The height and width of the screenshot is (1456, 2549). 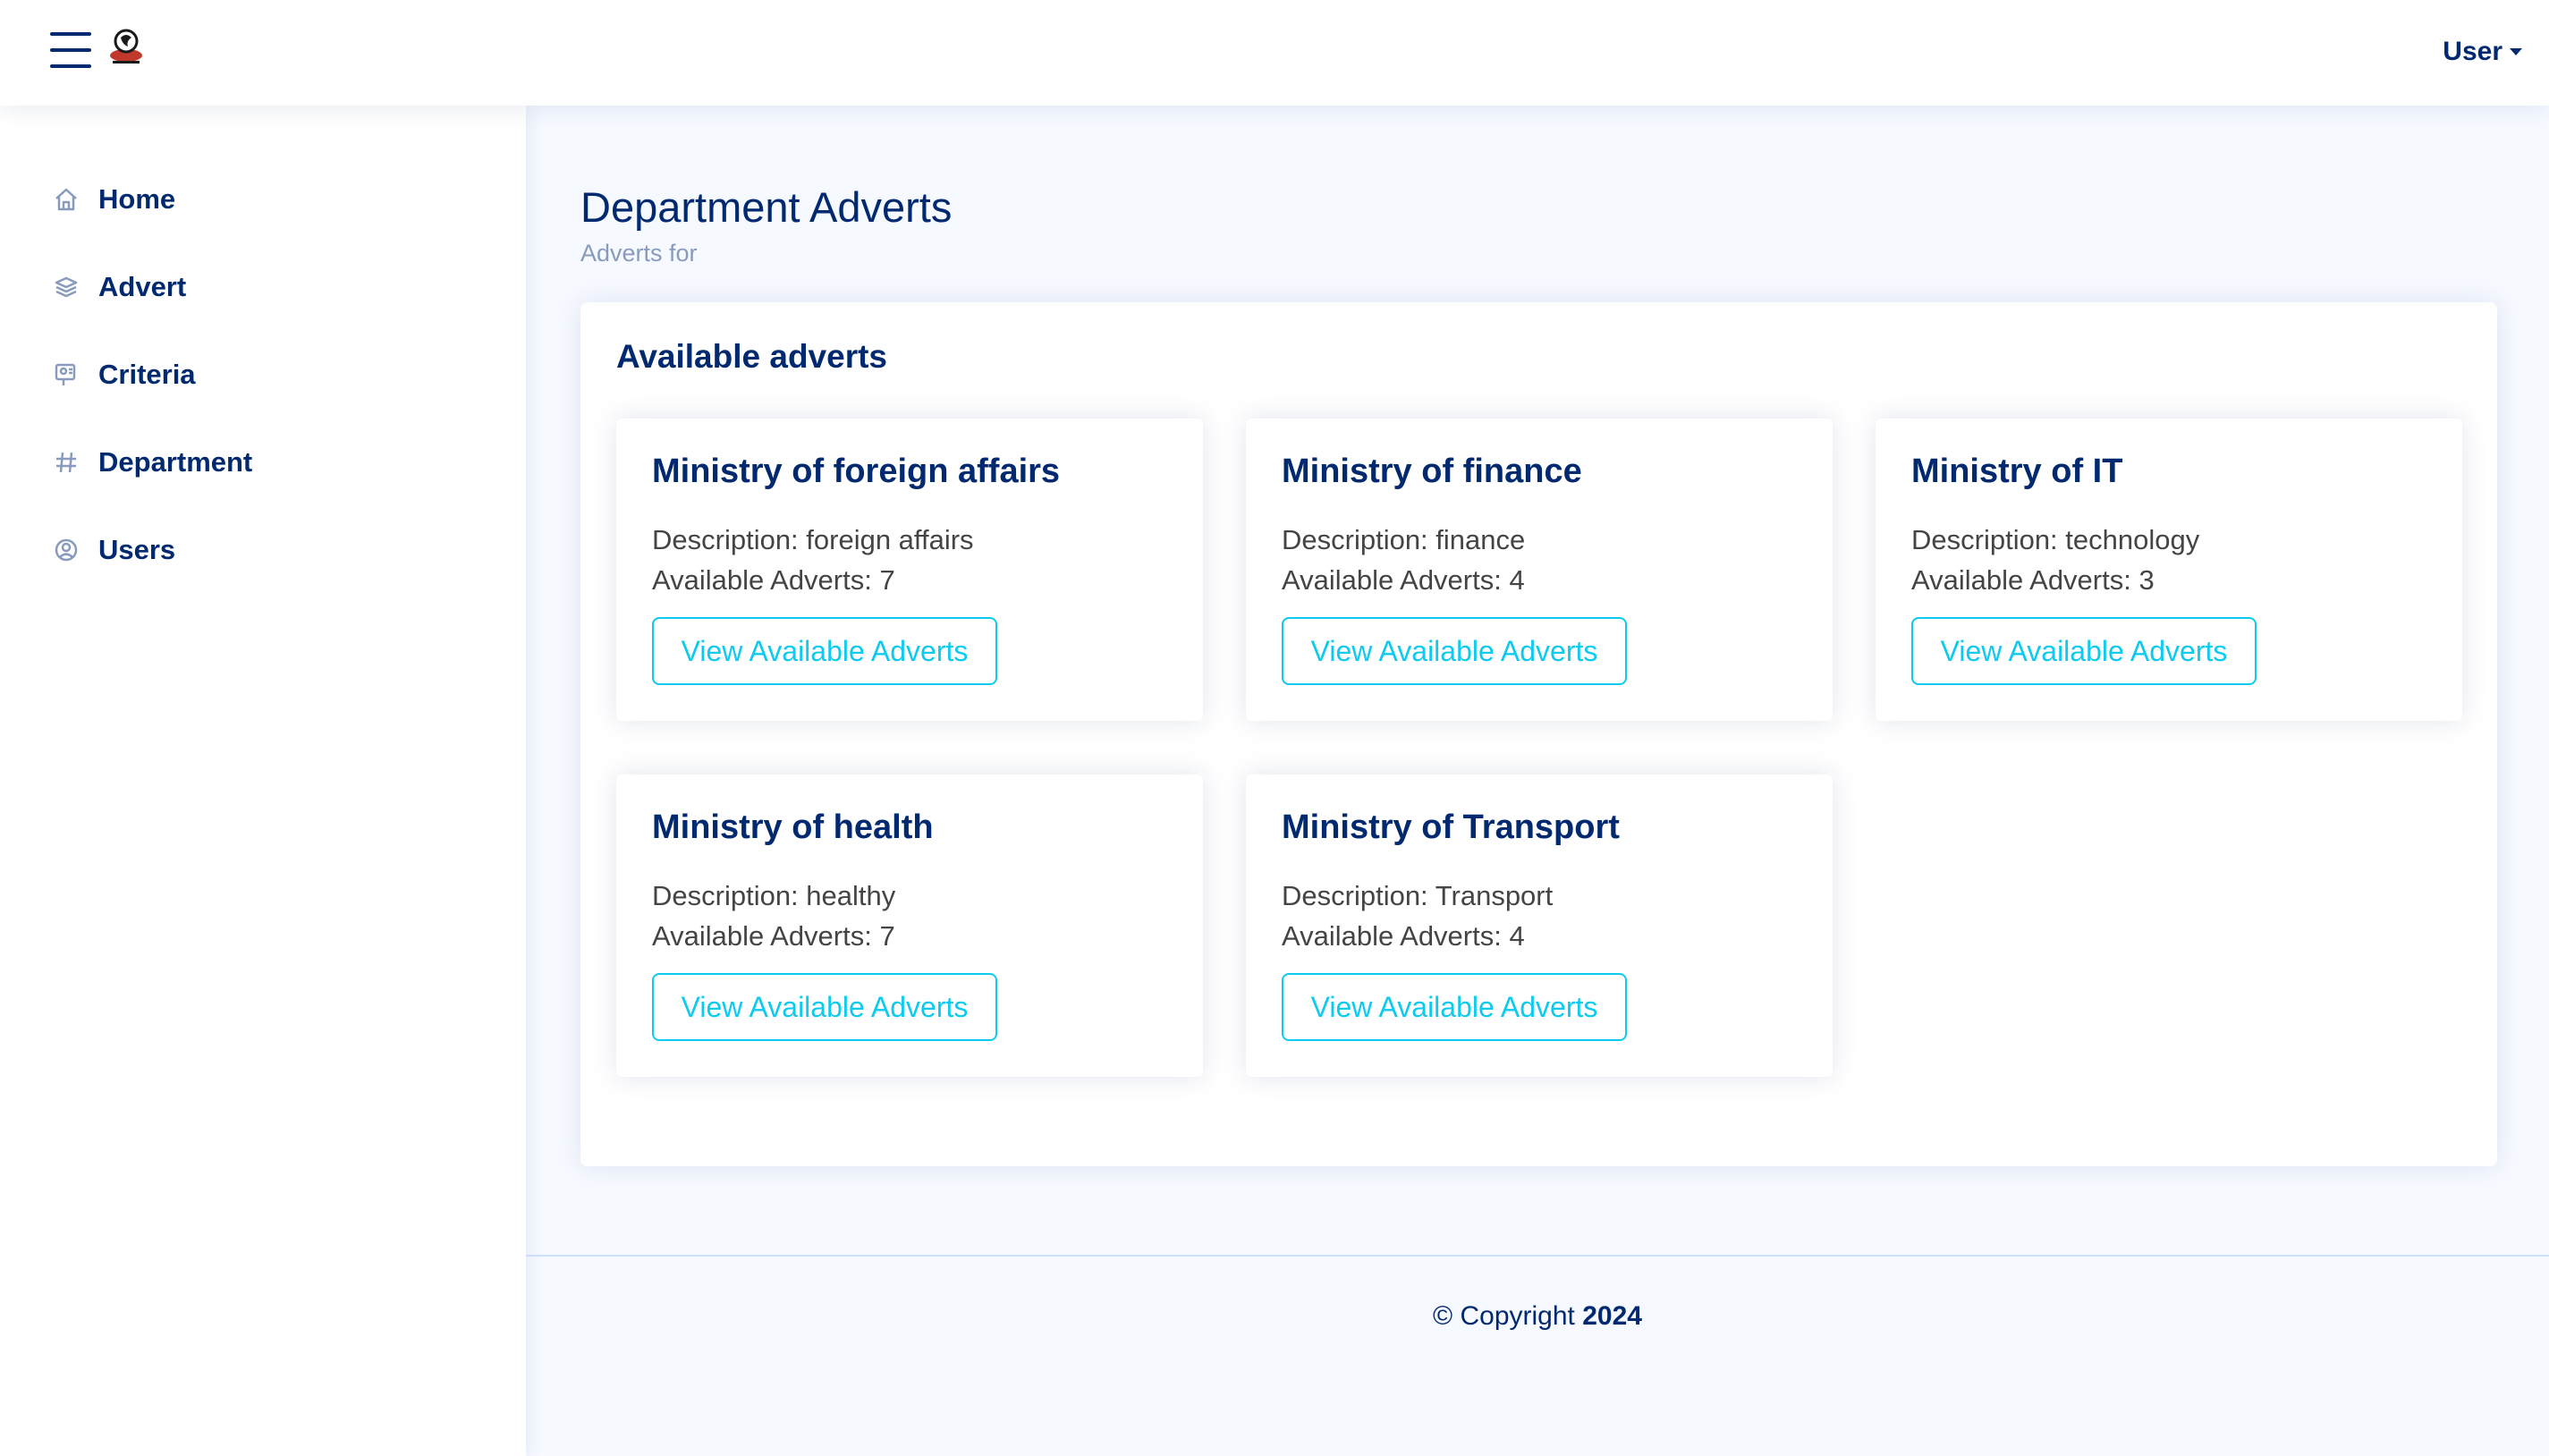 What do you see at coordinates (263, 550) in the screenshot?
I see `sidebar-item-users: Users` at bounding box center [263, 550].